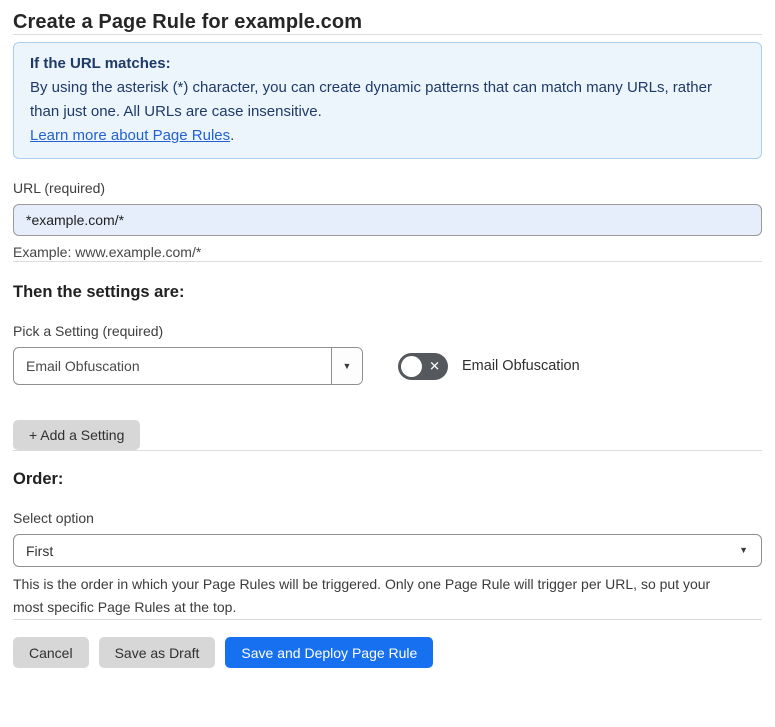 The height and width of the screenshot is (727, 775). Describe the element at coordinates (100, 63) in the screenshot. I see `info-box-heading: If the URL matches:` at that location.